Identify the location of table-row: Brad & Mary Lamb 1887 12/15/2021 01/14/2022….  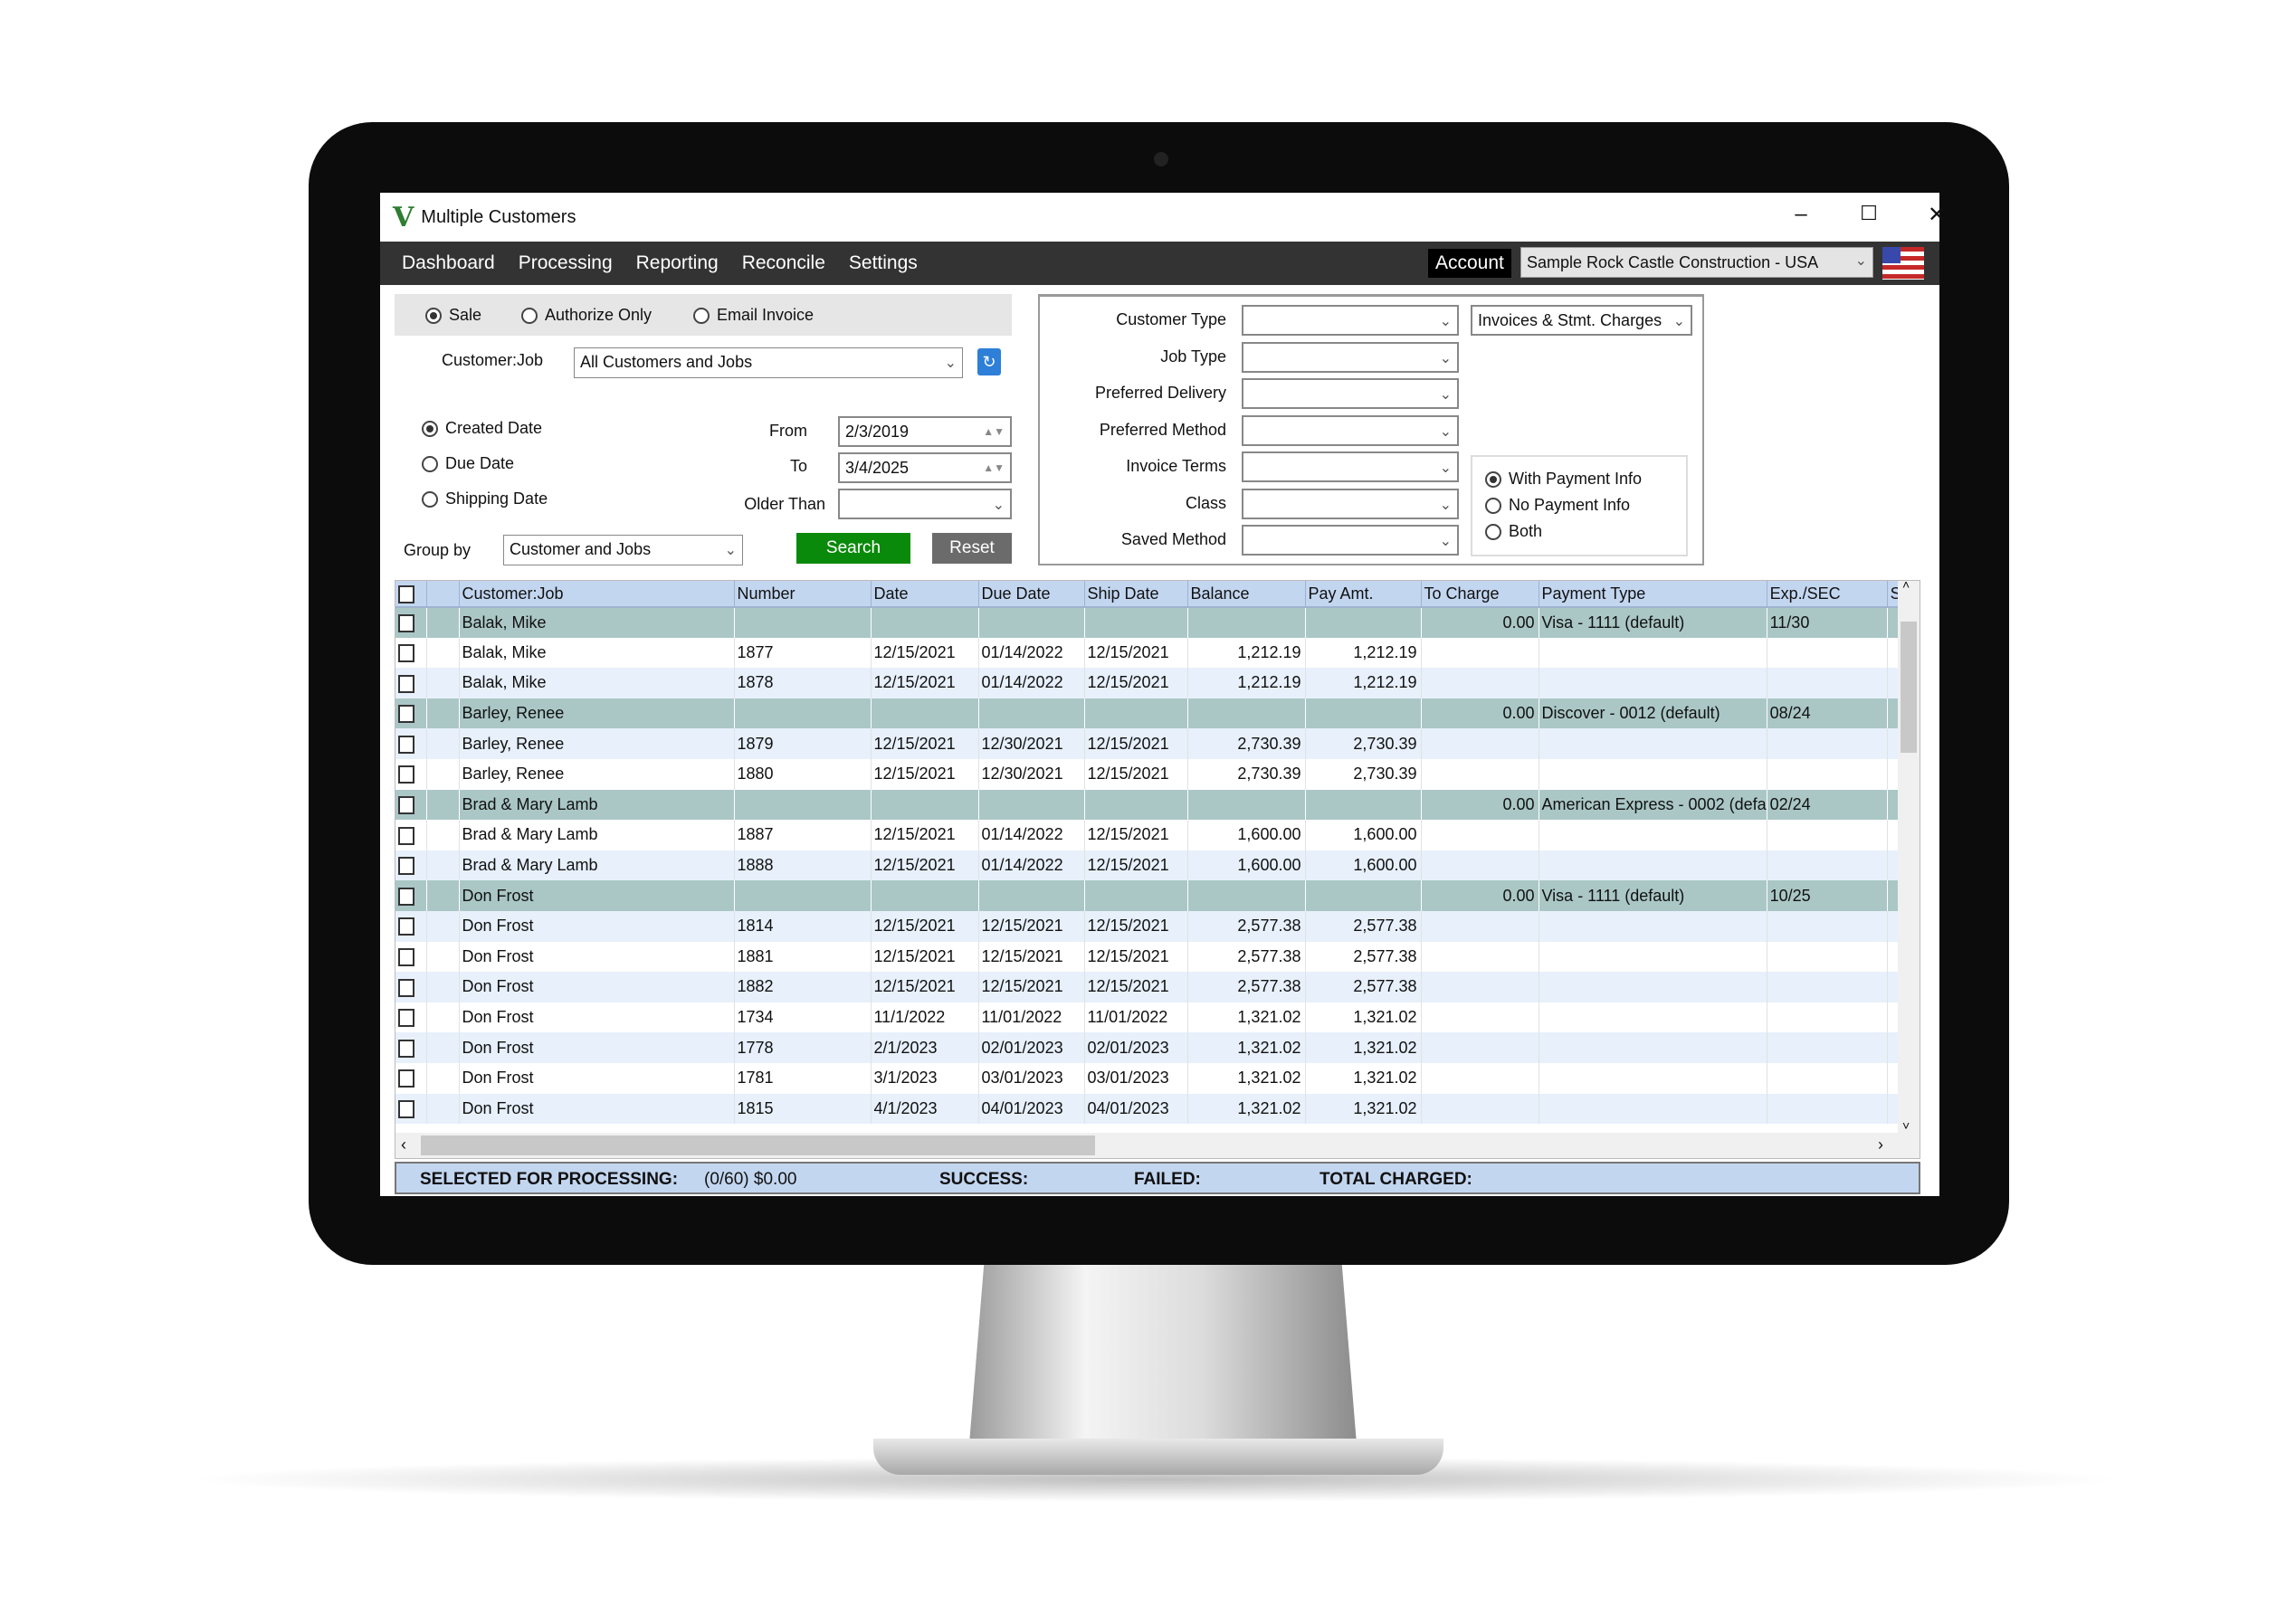
(1148, 835).